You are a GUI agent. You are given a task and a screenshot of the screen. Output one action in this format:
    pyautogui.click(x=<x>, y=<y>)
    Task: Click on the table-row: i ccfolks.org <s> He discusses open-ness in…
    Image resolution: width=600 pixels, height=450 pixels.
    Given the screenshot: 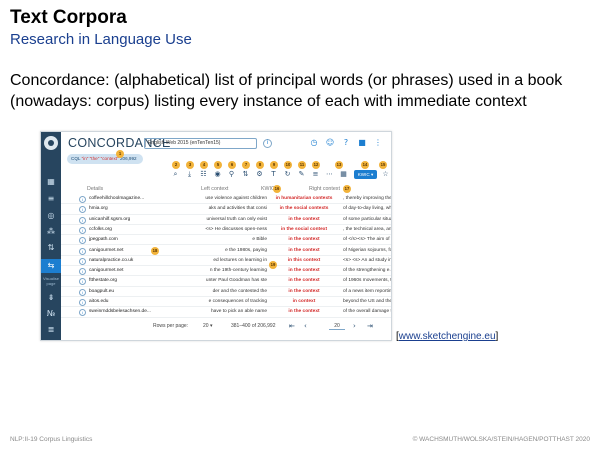 What is the action you would take?
    pyautogui.click(x=226, y=230)
    